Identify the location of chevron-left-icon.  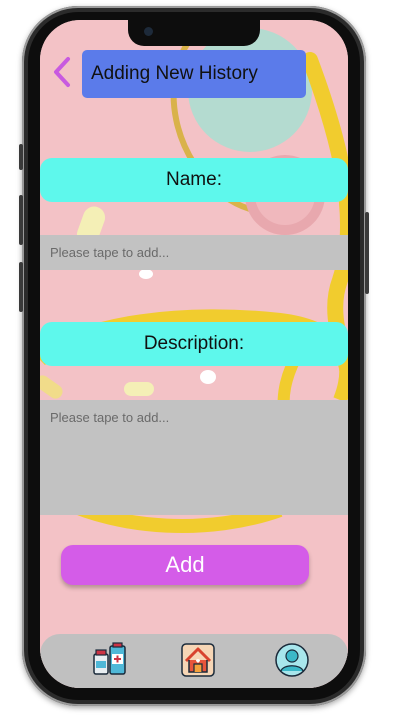
(62, 72).